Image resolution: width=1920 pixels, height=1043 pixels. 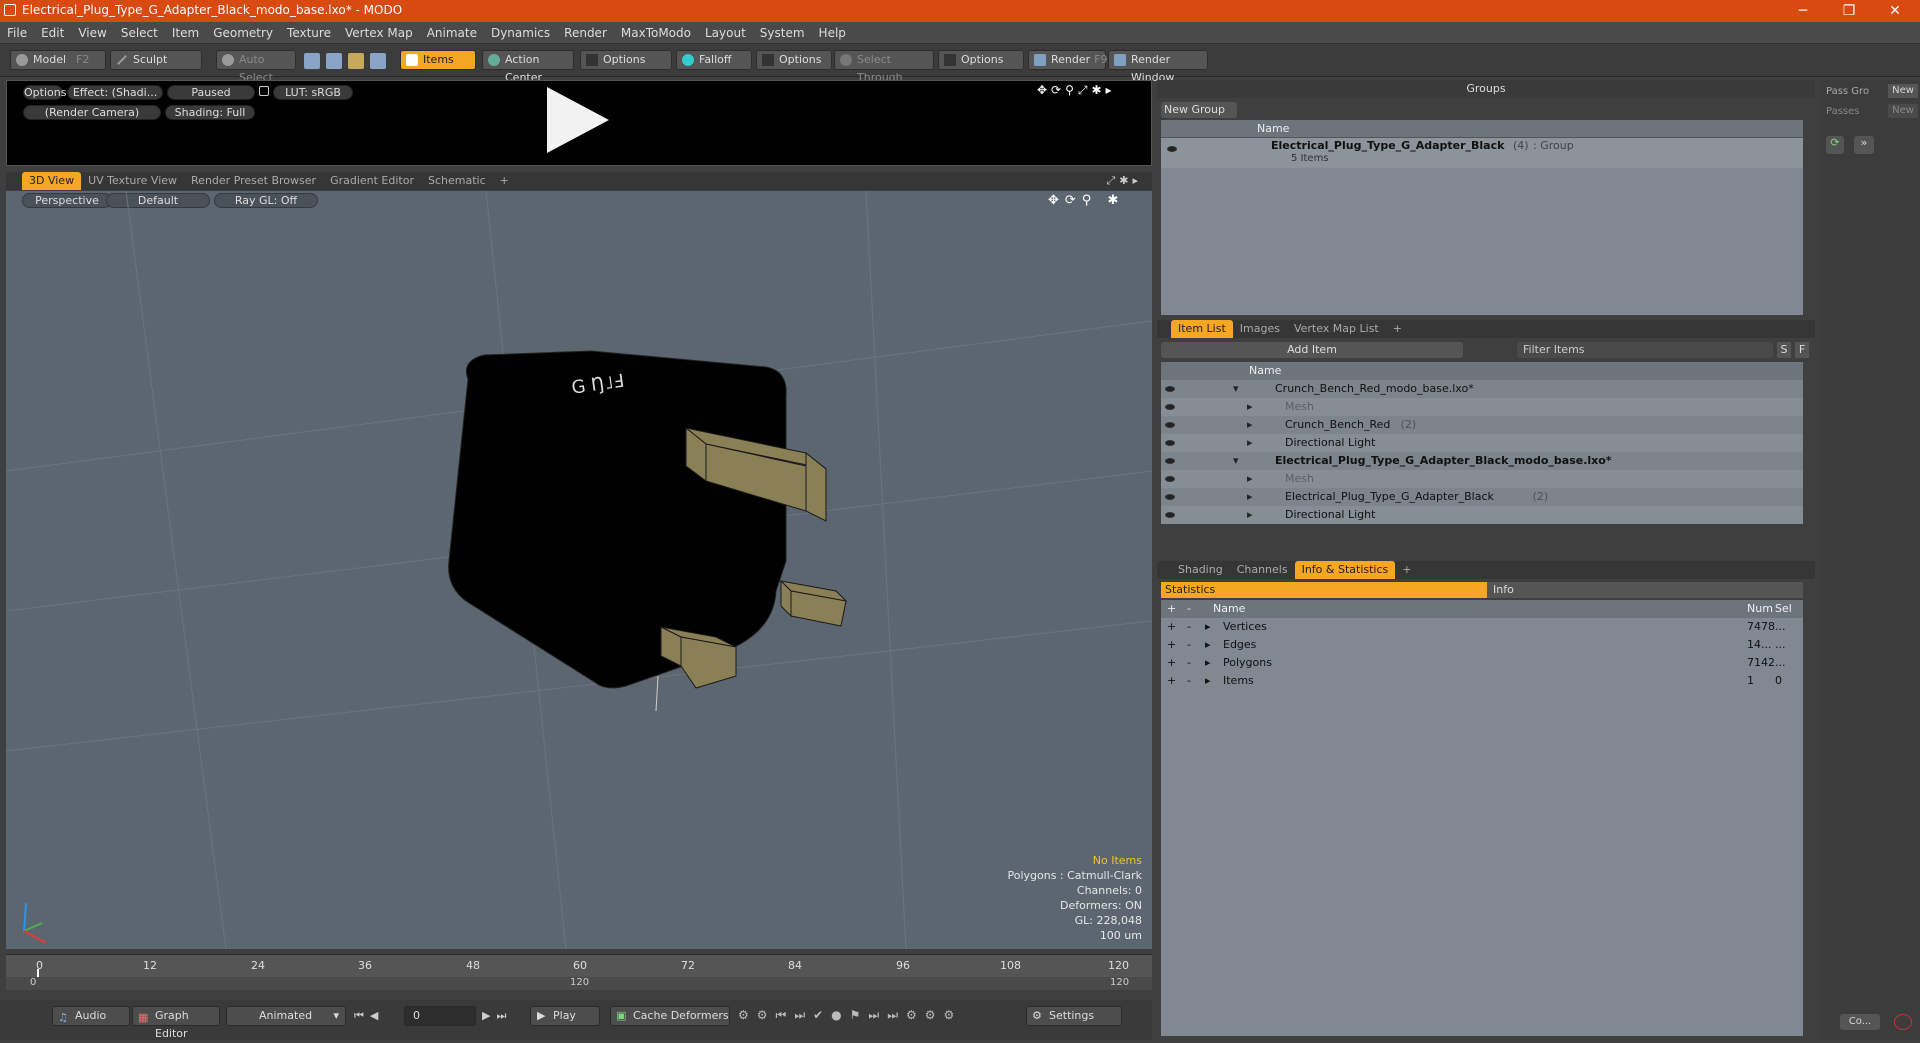 I want to click on falloff-button: Falloff, so click(x=714, y=60).